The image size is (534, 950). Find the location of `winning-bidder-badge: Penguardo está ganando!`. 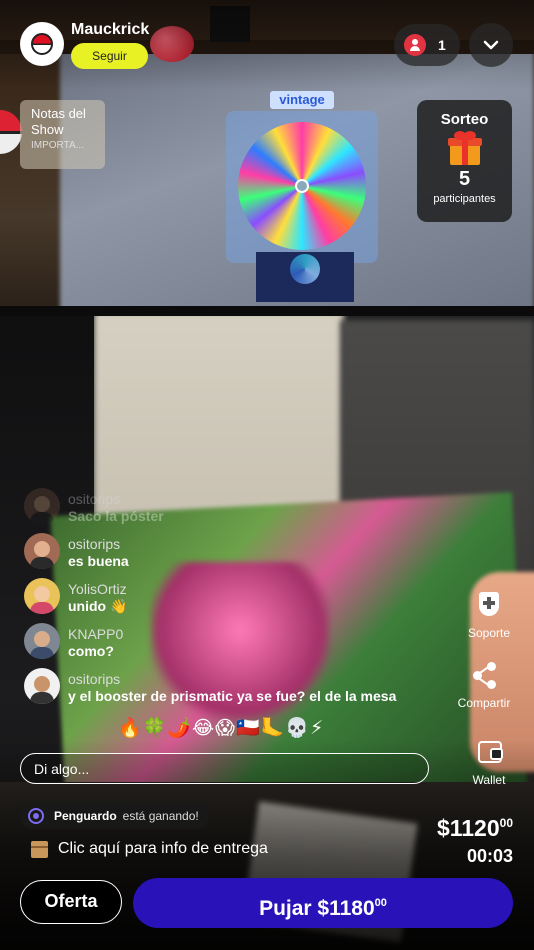

winning-bidder-badge: Penguardo está ganando! is located at coordinates (114, 816).